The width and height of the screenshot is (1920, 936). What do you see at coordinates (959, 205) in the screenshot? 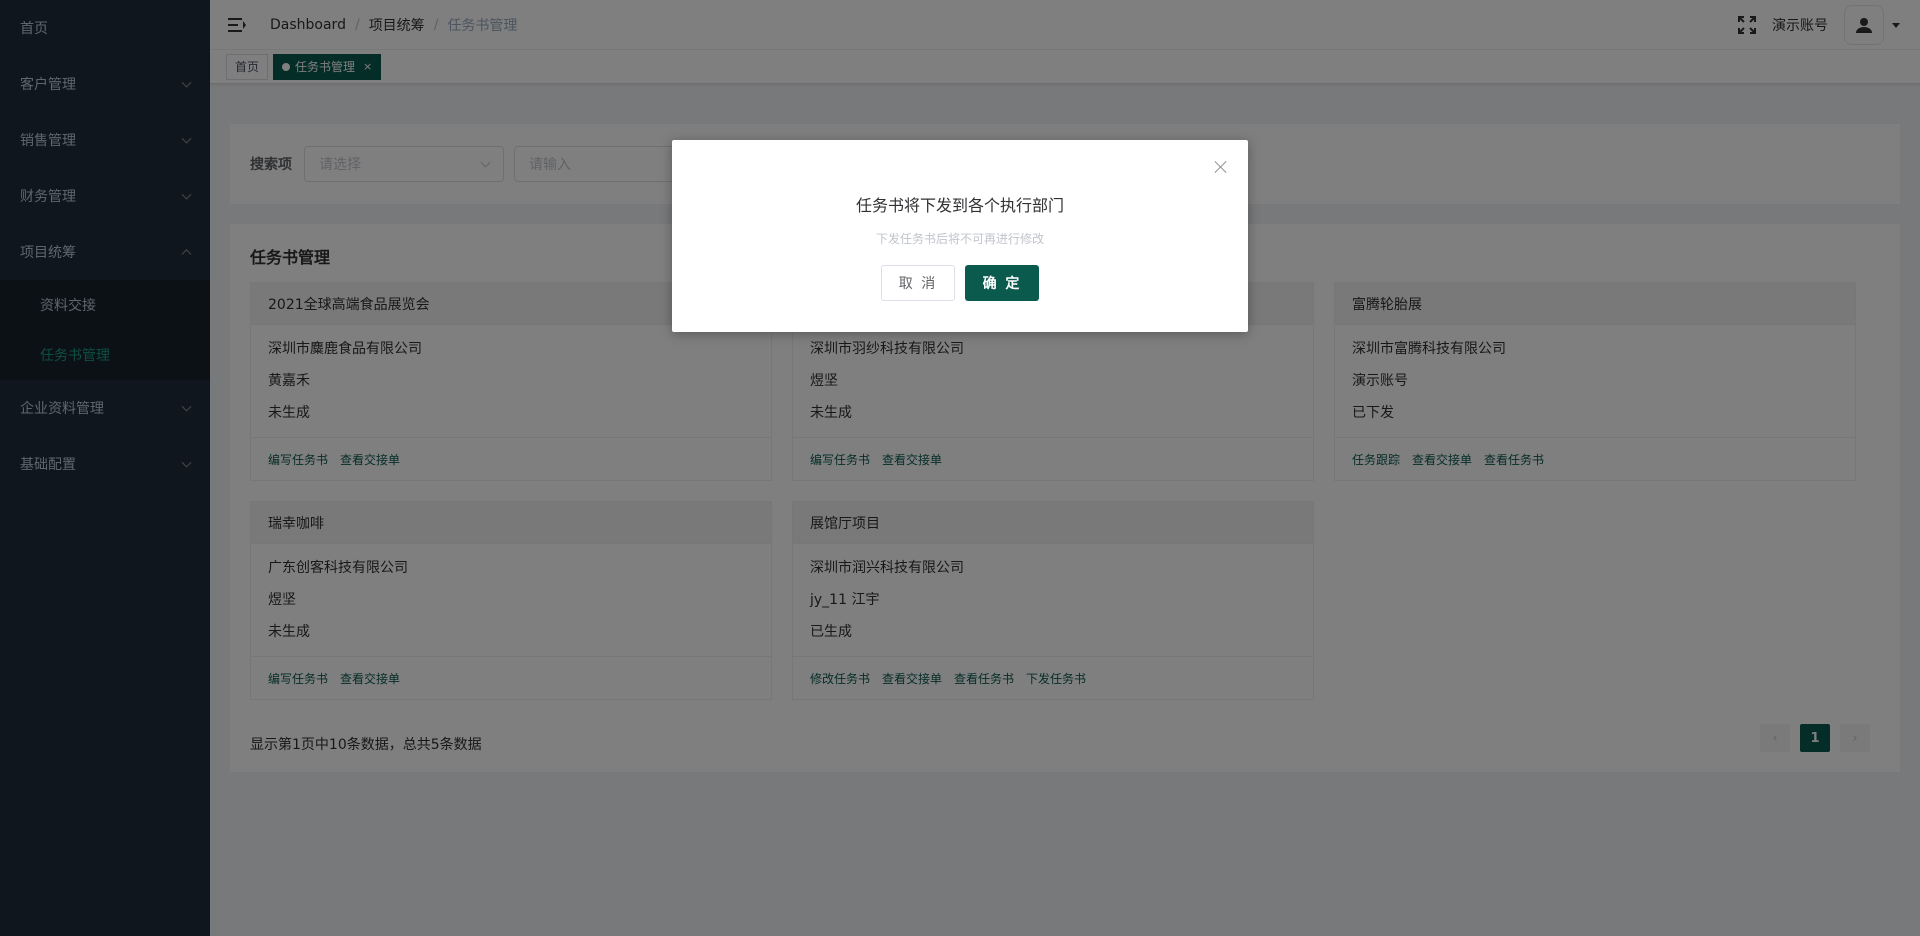
I see `dialog-title: 任务书将下发到各个执行部门` at bounding box center [959, 205].